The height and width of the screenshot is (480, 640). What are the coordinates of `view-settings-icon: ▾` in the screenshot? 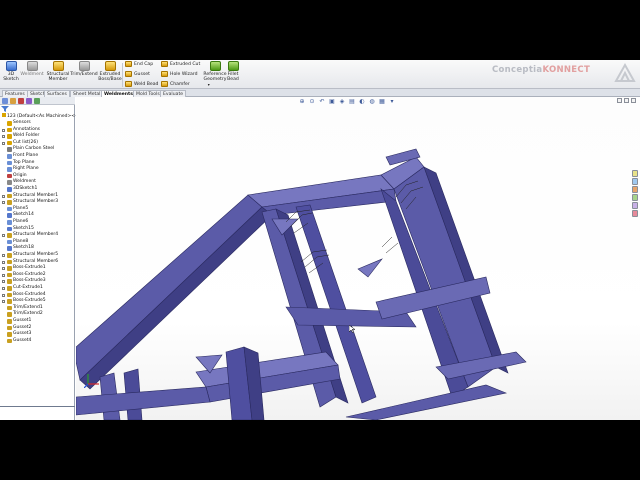 It's located at (392, 101).